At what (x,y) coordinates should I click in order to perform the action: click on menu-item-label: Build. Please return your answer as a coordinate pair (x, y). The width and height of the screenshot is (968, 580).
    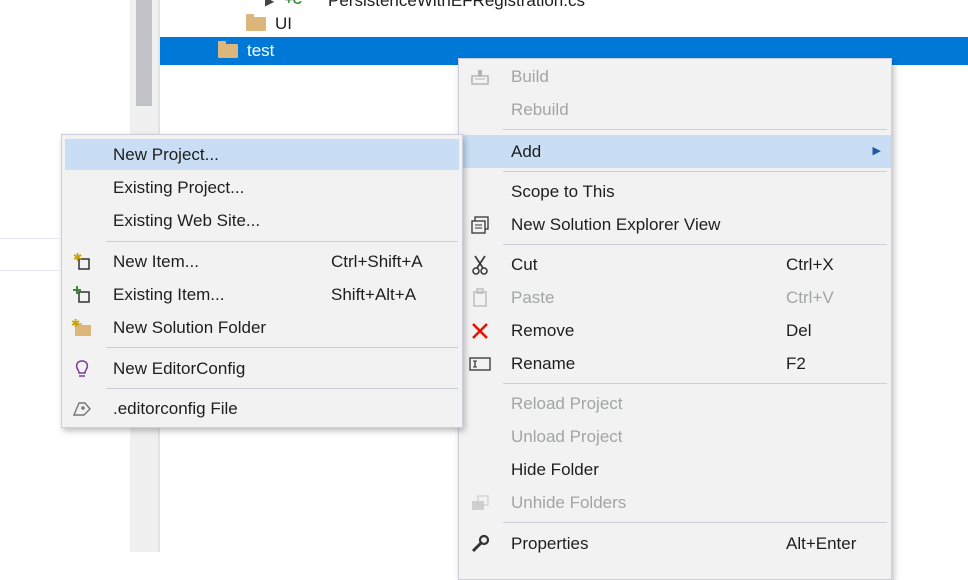
    Looking at the image, I should click on (530, 76).